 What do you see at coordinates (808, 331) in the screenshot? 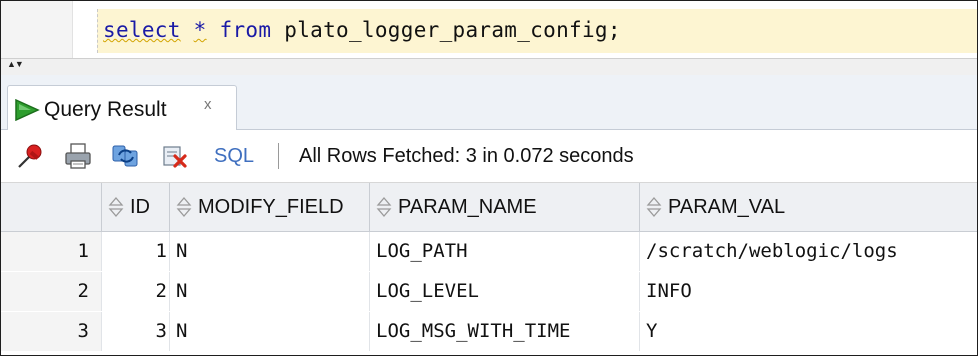
I see `cell-param-val: Y` at bounding box center [808, 331].